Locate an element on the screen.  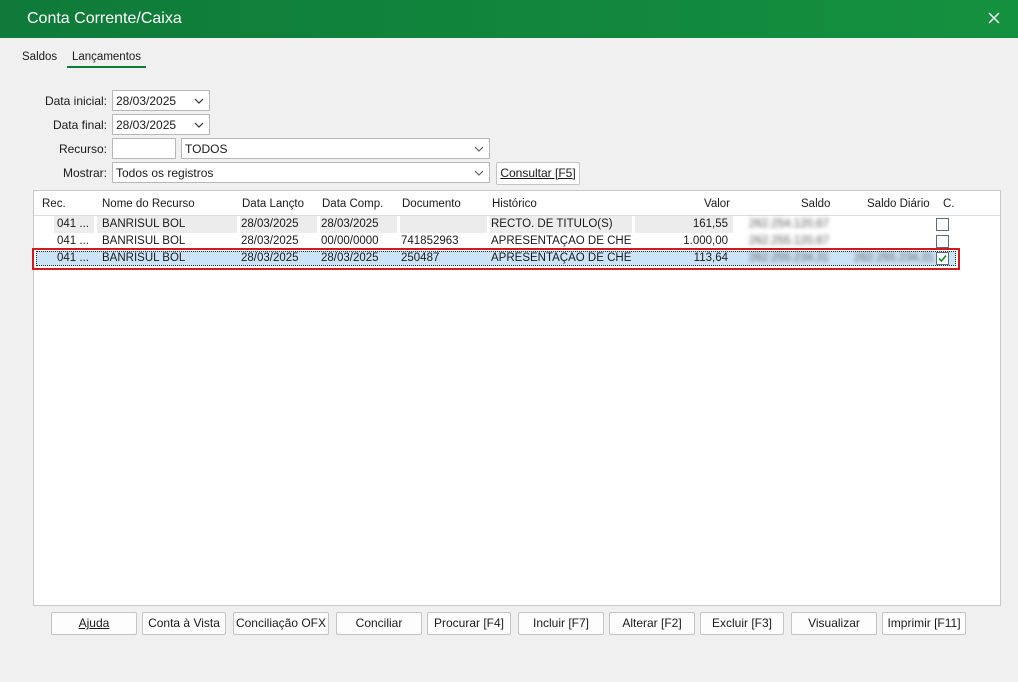
imprimir-label: Imprimir [F11] is located at coordinates (924, 623).